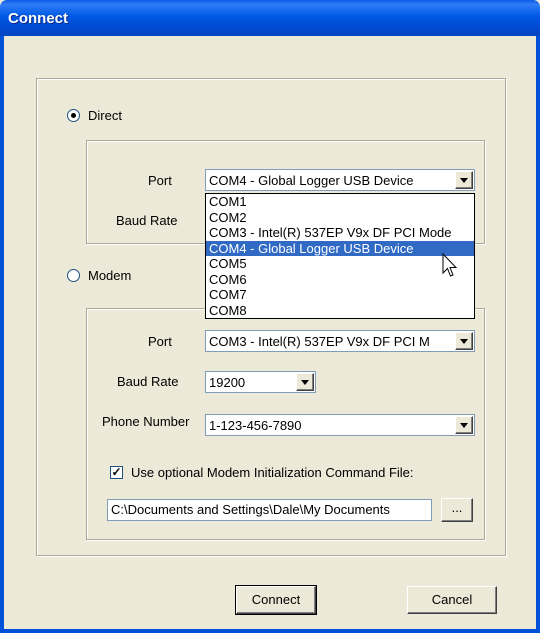 The width and height of the screenshot is (540, 633). Describe the element at coordinates (38, 18) in the screenshot. I see `window-title: Connect` at that location.